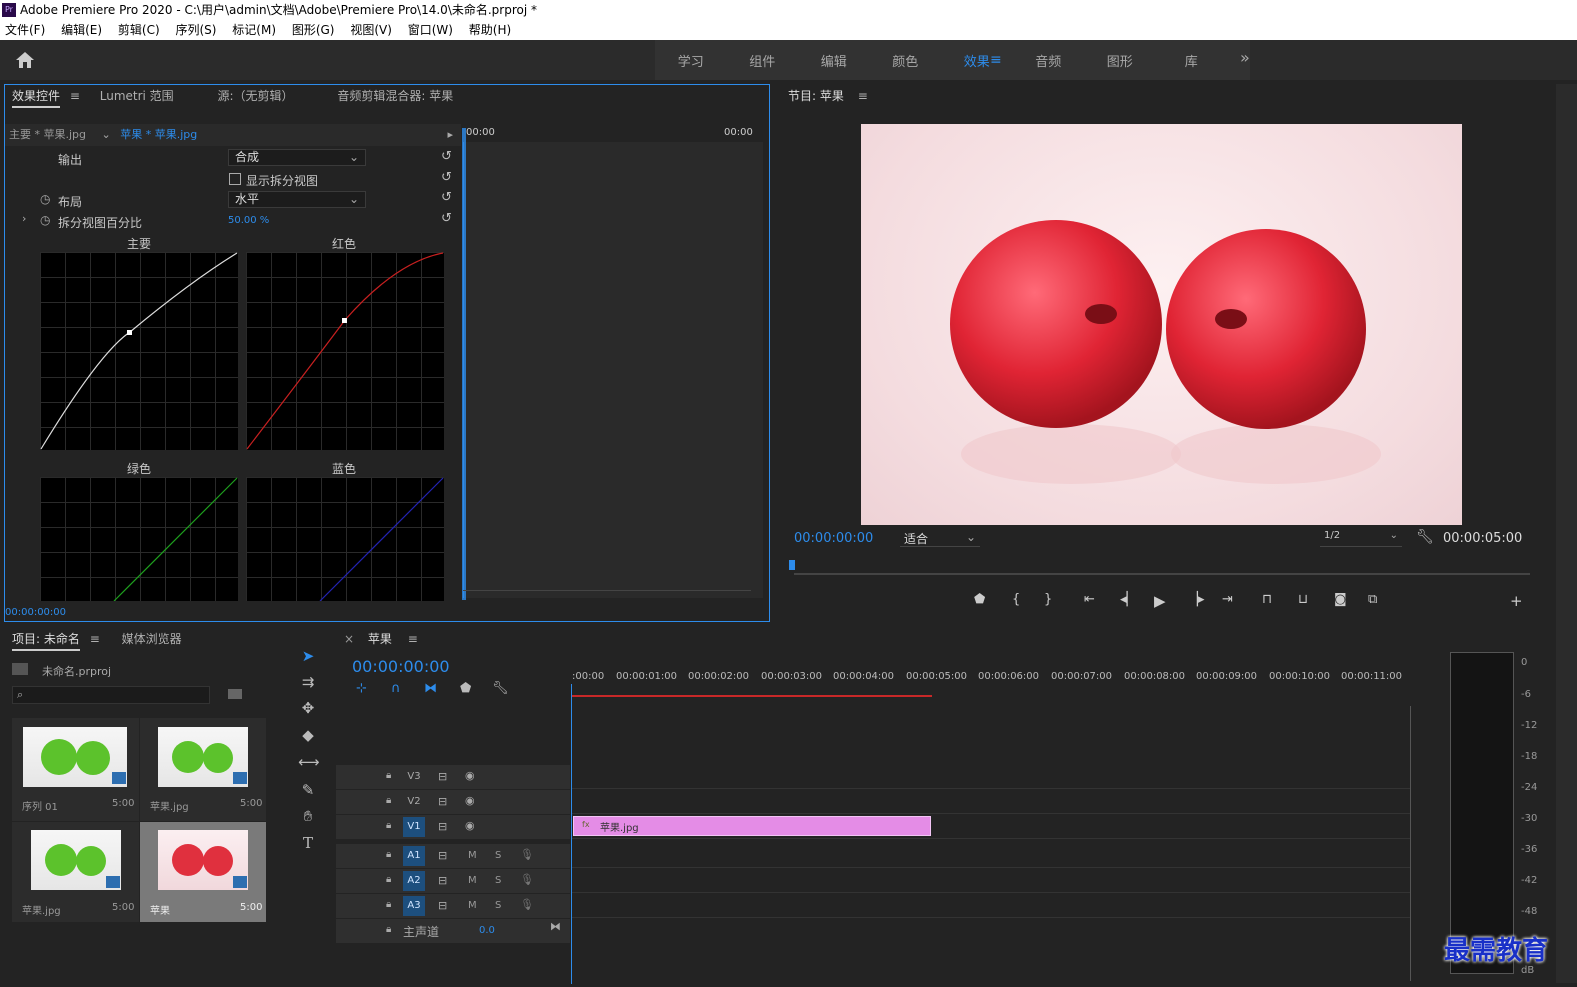  I want to click on menu-view: 视图(V), so click(371, 30).